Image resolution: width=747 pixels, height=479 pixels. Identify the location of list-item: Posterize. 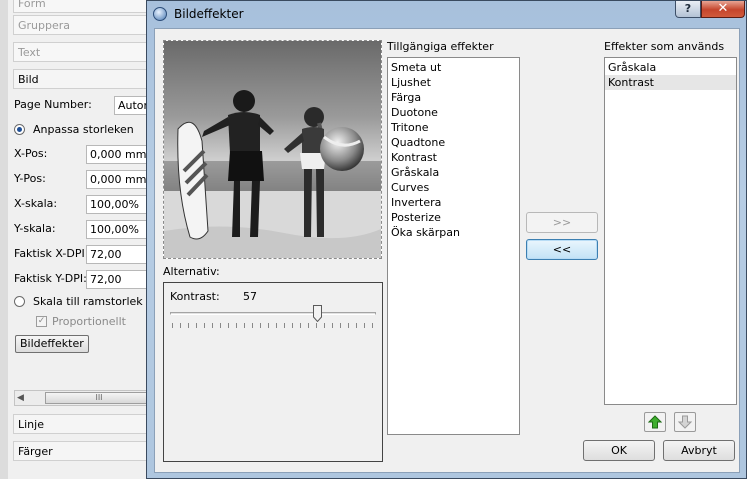
(453, 217).